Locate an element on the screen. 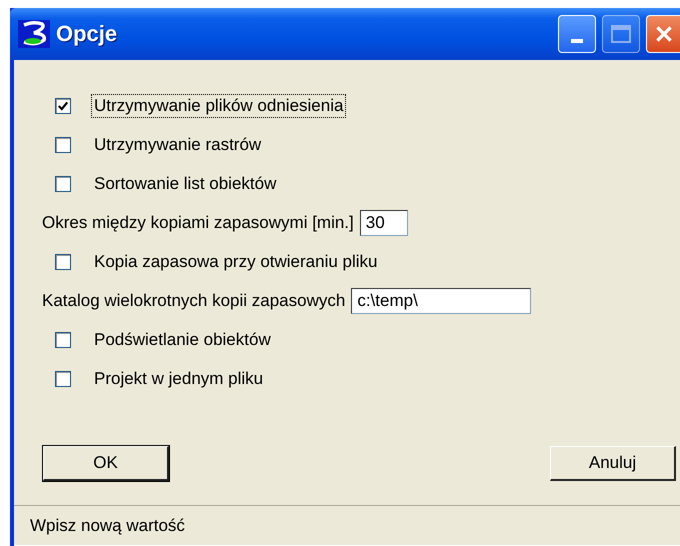  status-text: Wpisz nową wartość is located at coordinates (107, 526).